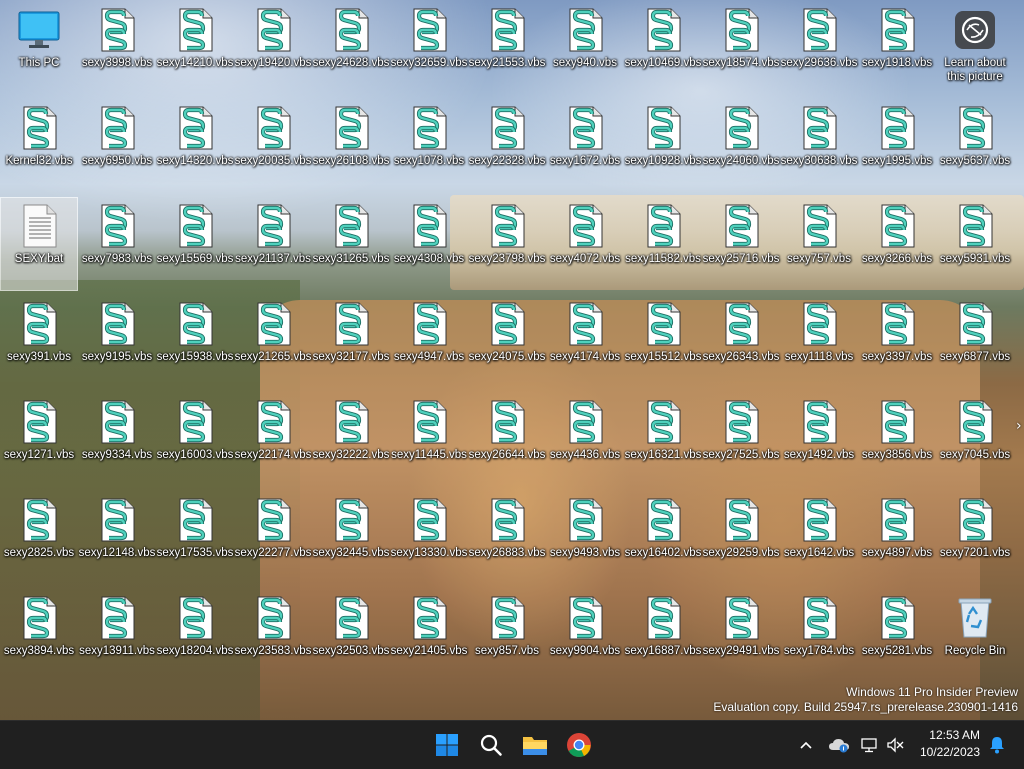 The width and height of the screenshot is (1024, 769). I want to click on desktop-icon-sexy10469-vbs: sexy10469.vbs, so click(663, 48).